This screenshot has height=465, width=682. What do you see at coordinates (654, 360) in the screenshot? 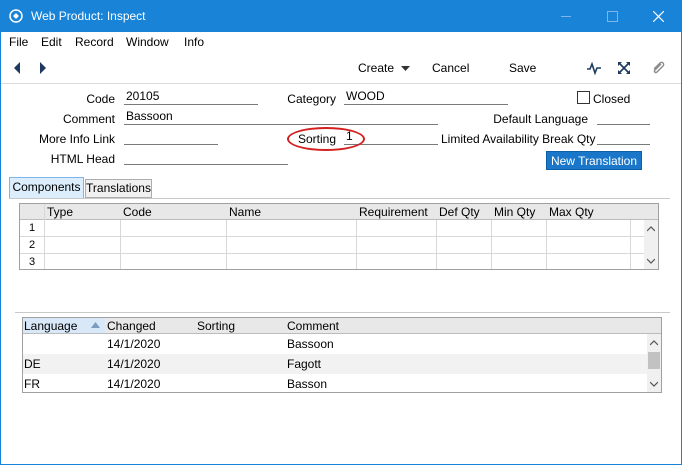
I see `scrollbar-thumb` at bounding box center [654, 360].